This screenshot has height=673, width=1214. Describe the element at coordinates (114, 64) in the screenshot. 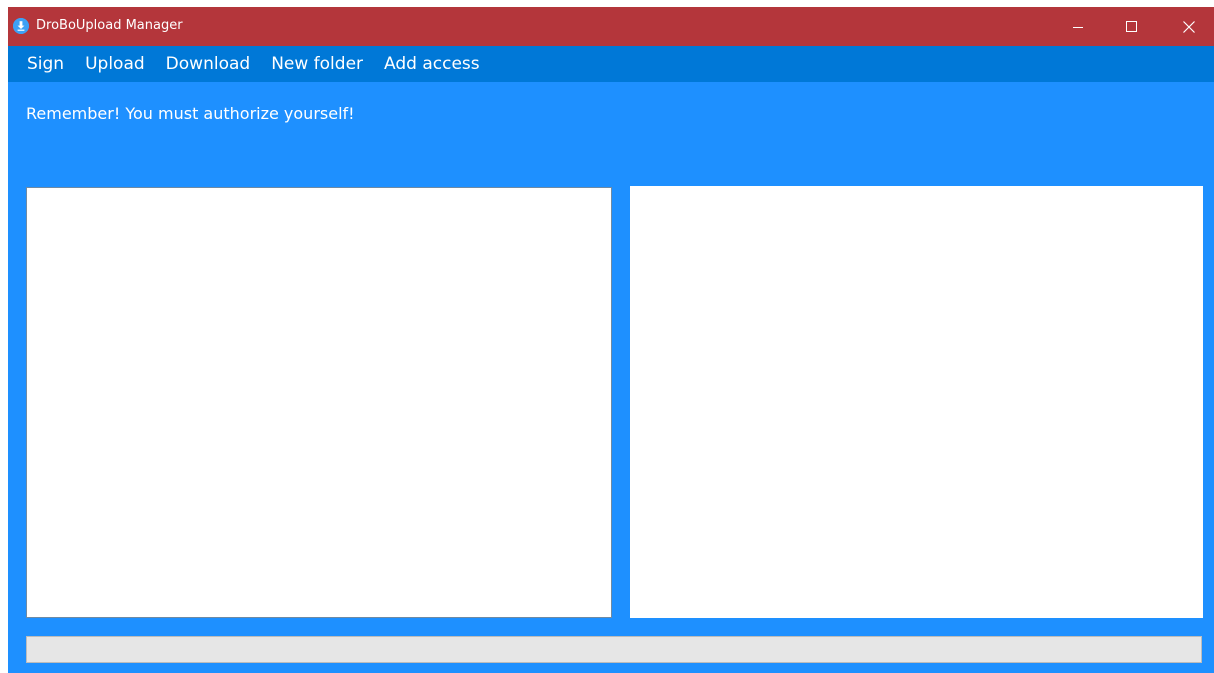

I see `menu-item-upload: Upload` at that location.